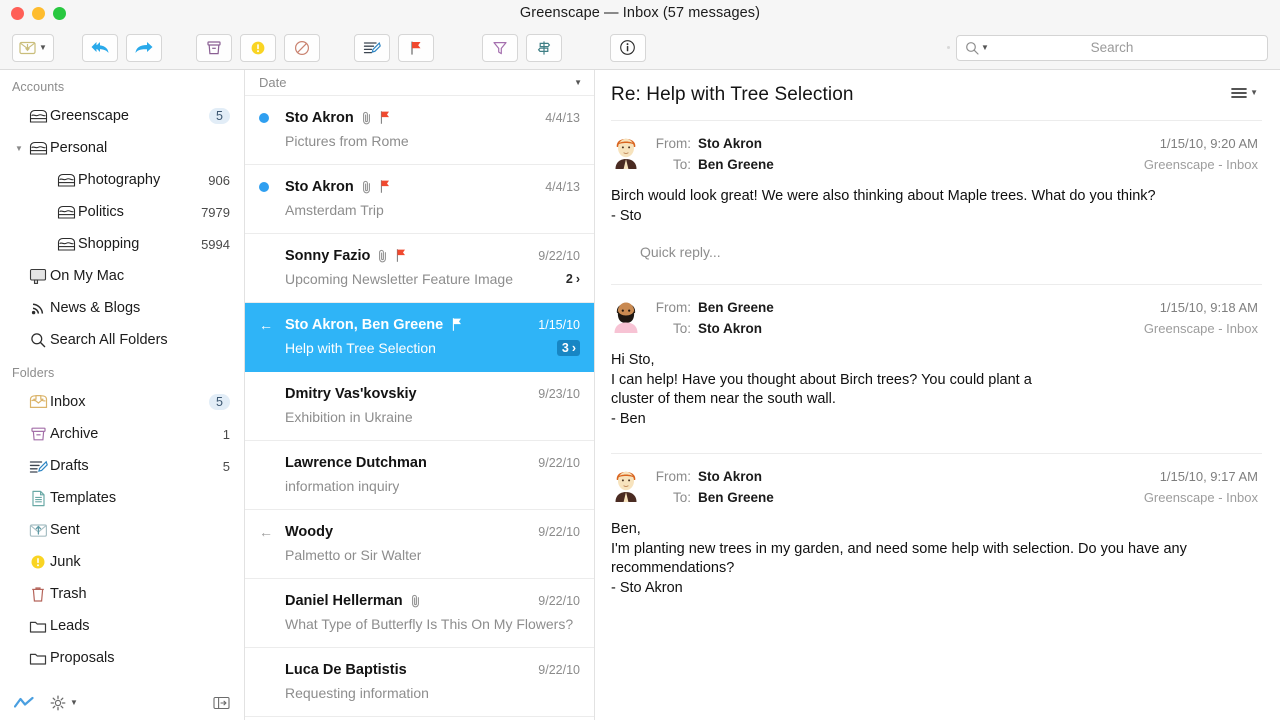 The height and width of the screenshot is (720, 1280). What do you see at coordinates (66, 212) in the screenshot?
I see `mailbox-icon-wrap` at bounding box center [66, 212].